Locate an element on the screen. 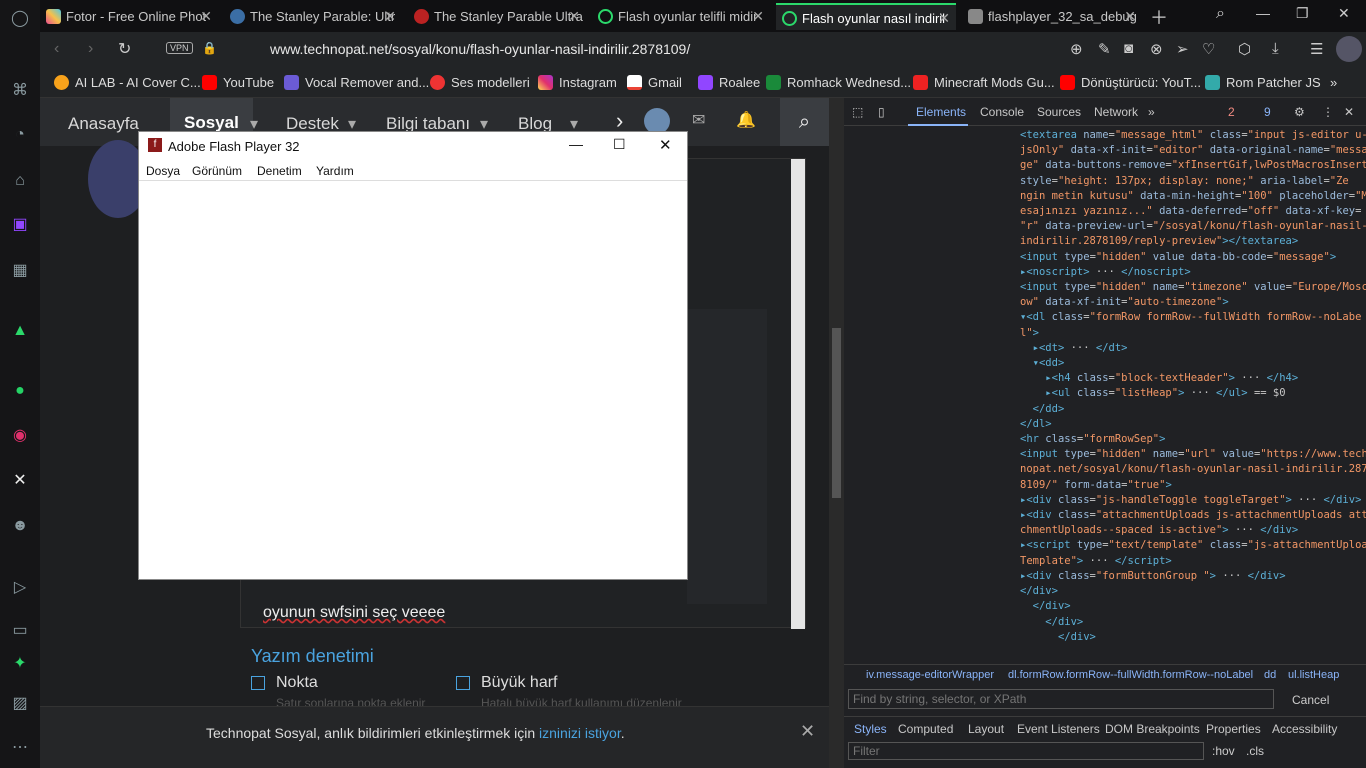  edit-icon: ✎ is located at coordinates (1104, 49).